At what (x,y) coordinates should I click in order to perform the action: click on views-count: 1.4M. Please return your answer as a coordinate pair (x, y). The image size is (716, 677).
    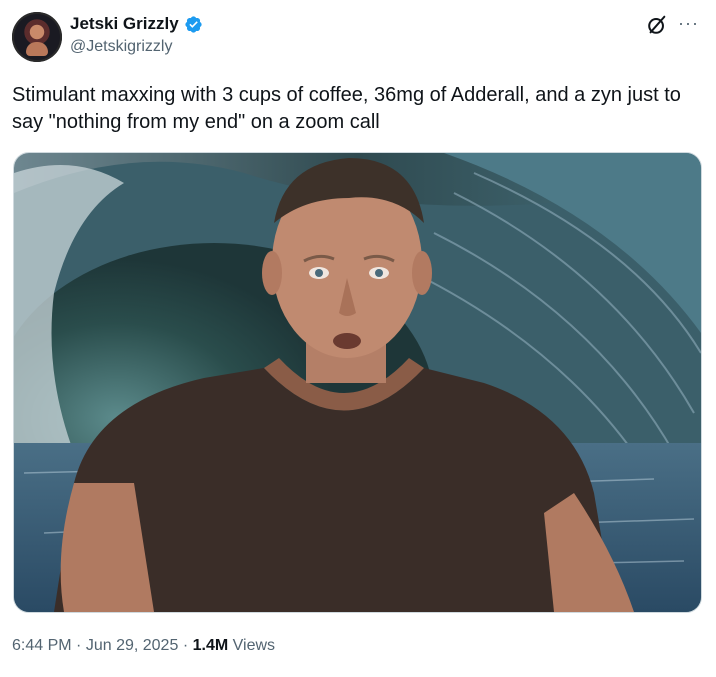
    Looking at the image, I should click on (210, 645).